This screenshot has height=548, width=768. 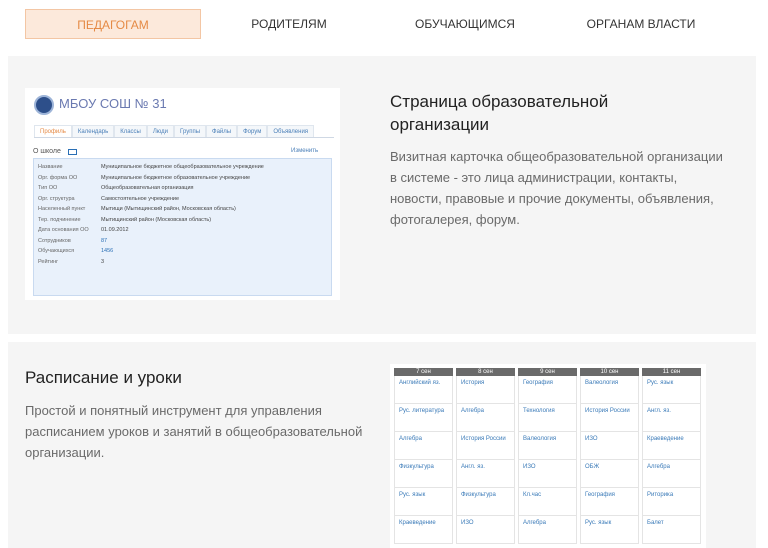 What do you see at coordinates (252, 131) in the screenshot?
I see `card-tab: Форум` at bounding box center [252, 131].